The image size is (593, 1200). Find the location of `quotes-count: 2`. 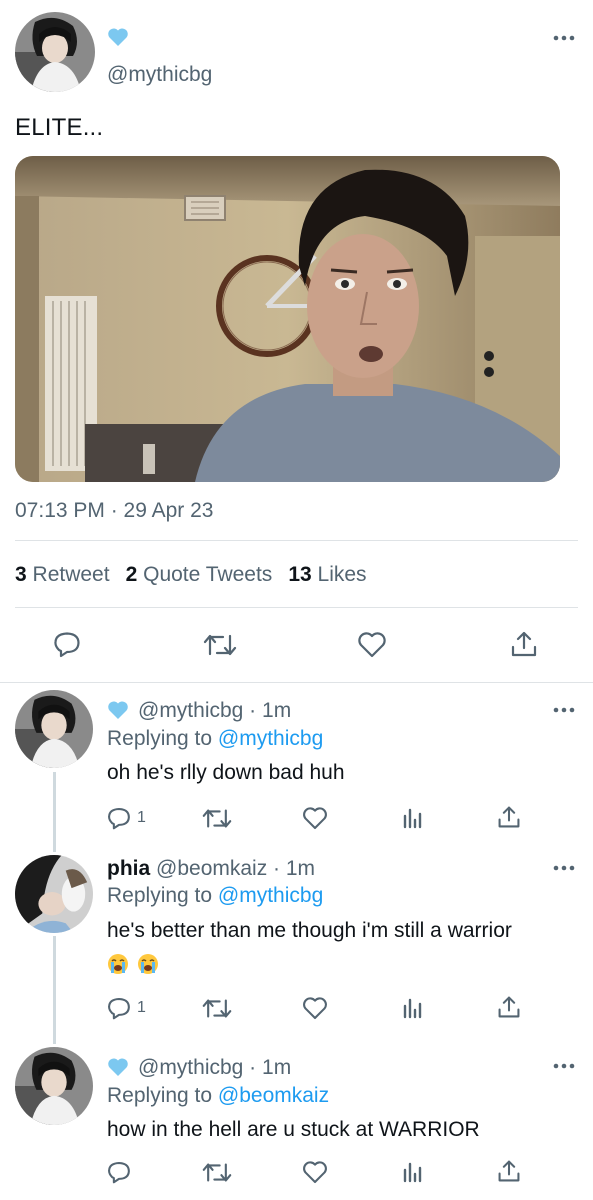

quotes-count: 2 is located at coordinates (131, 574).